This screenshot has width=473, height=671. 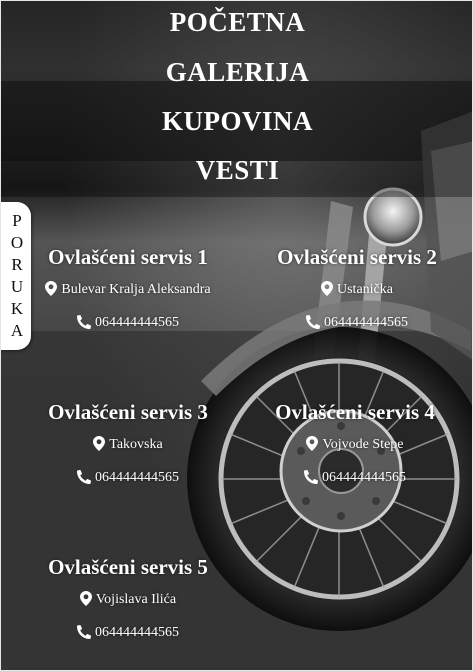 What do you see at coordinates (355, 412) in the screenshot?
I see `service-title: Ovlašćeni servis 4` at bounding box center [355, 412].